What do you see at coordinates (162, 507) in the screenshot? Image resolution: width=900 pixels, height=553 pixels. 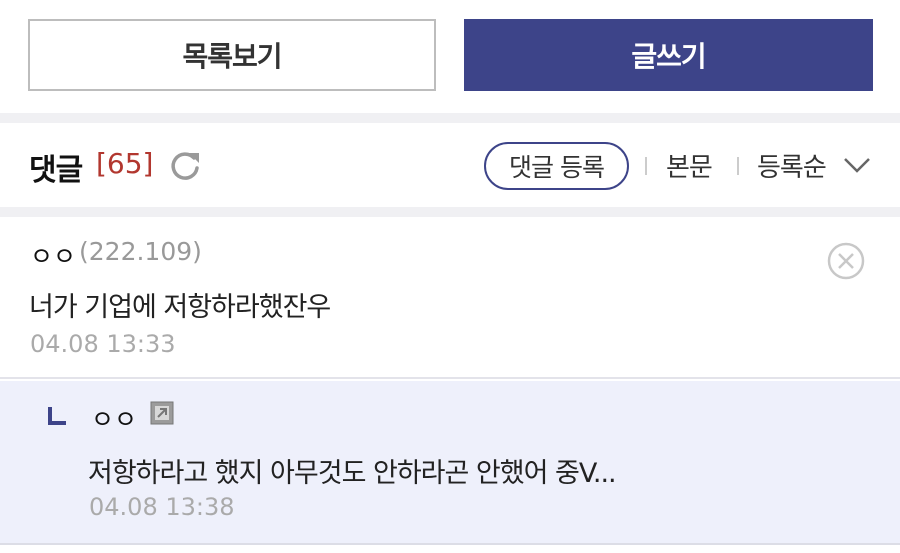 I see `reply-date: 04.08 13:38` at bounding box center [162, 507].